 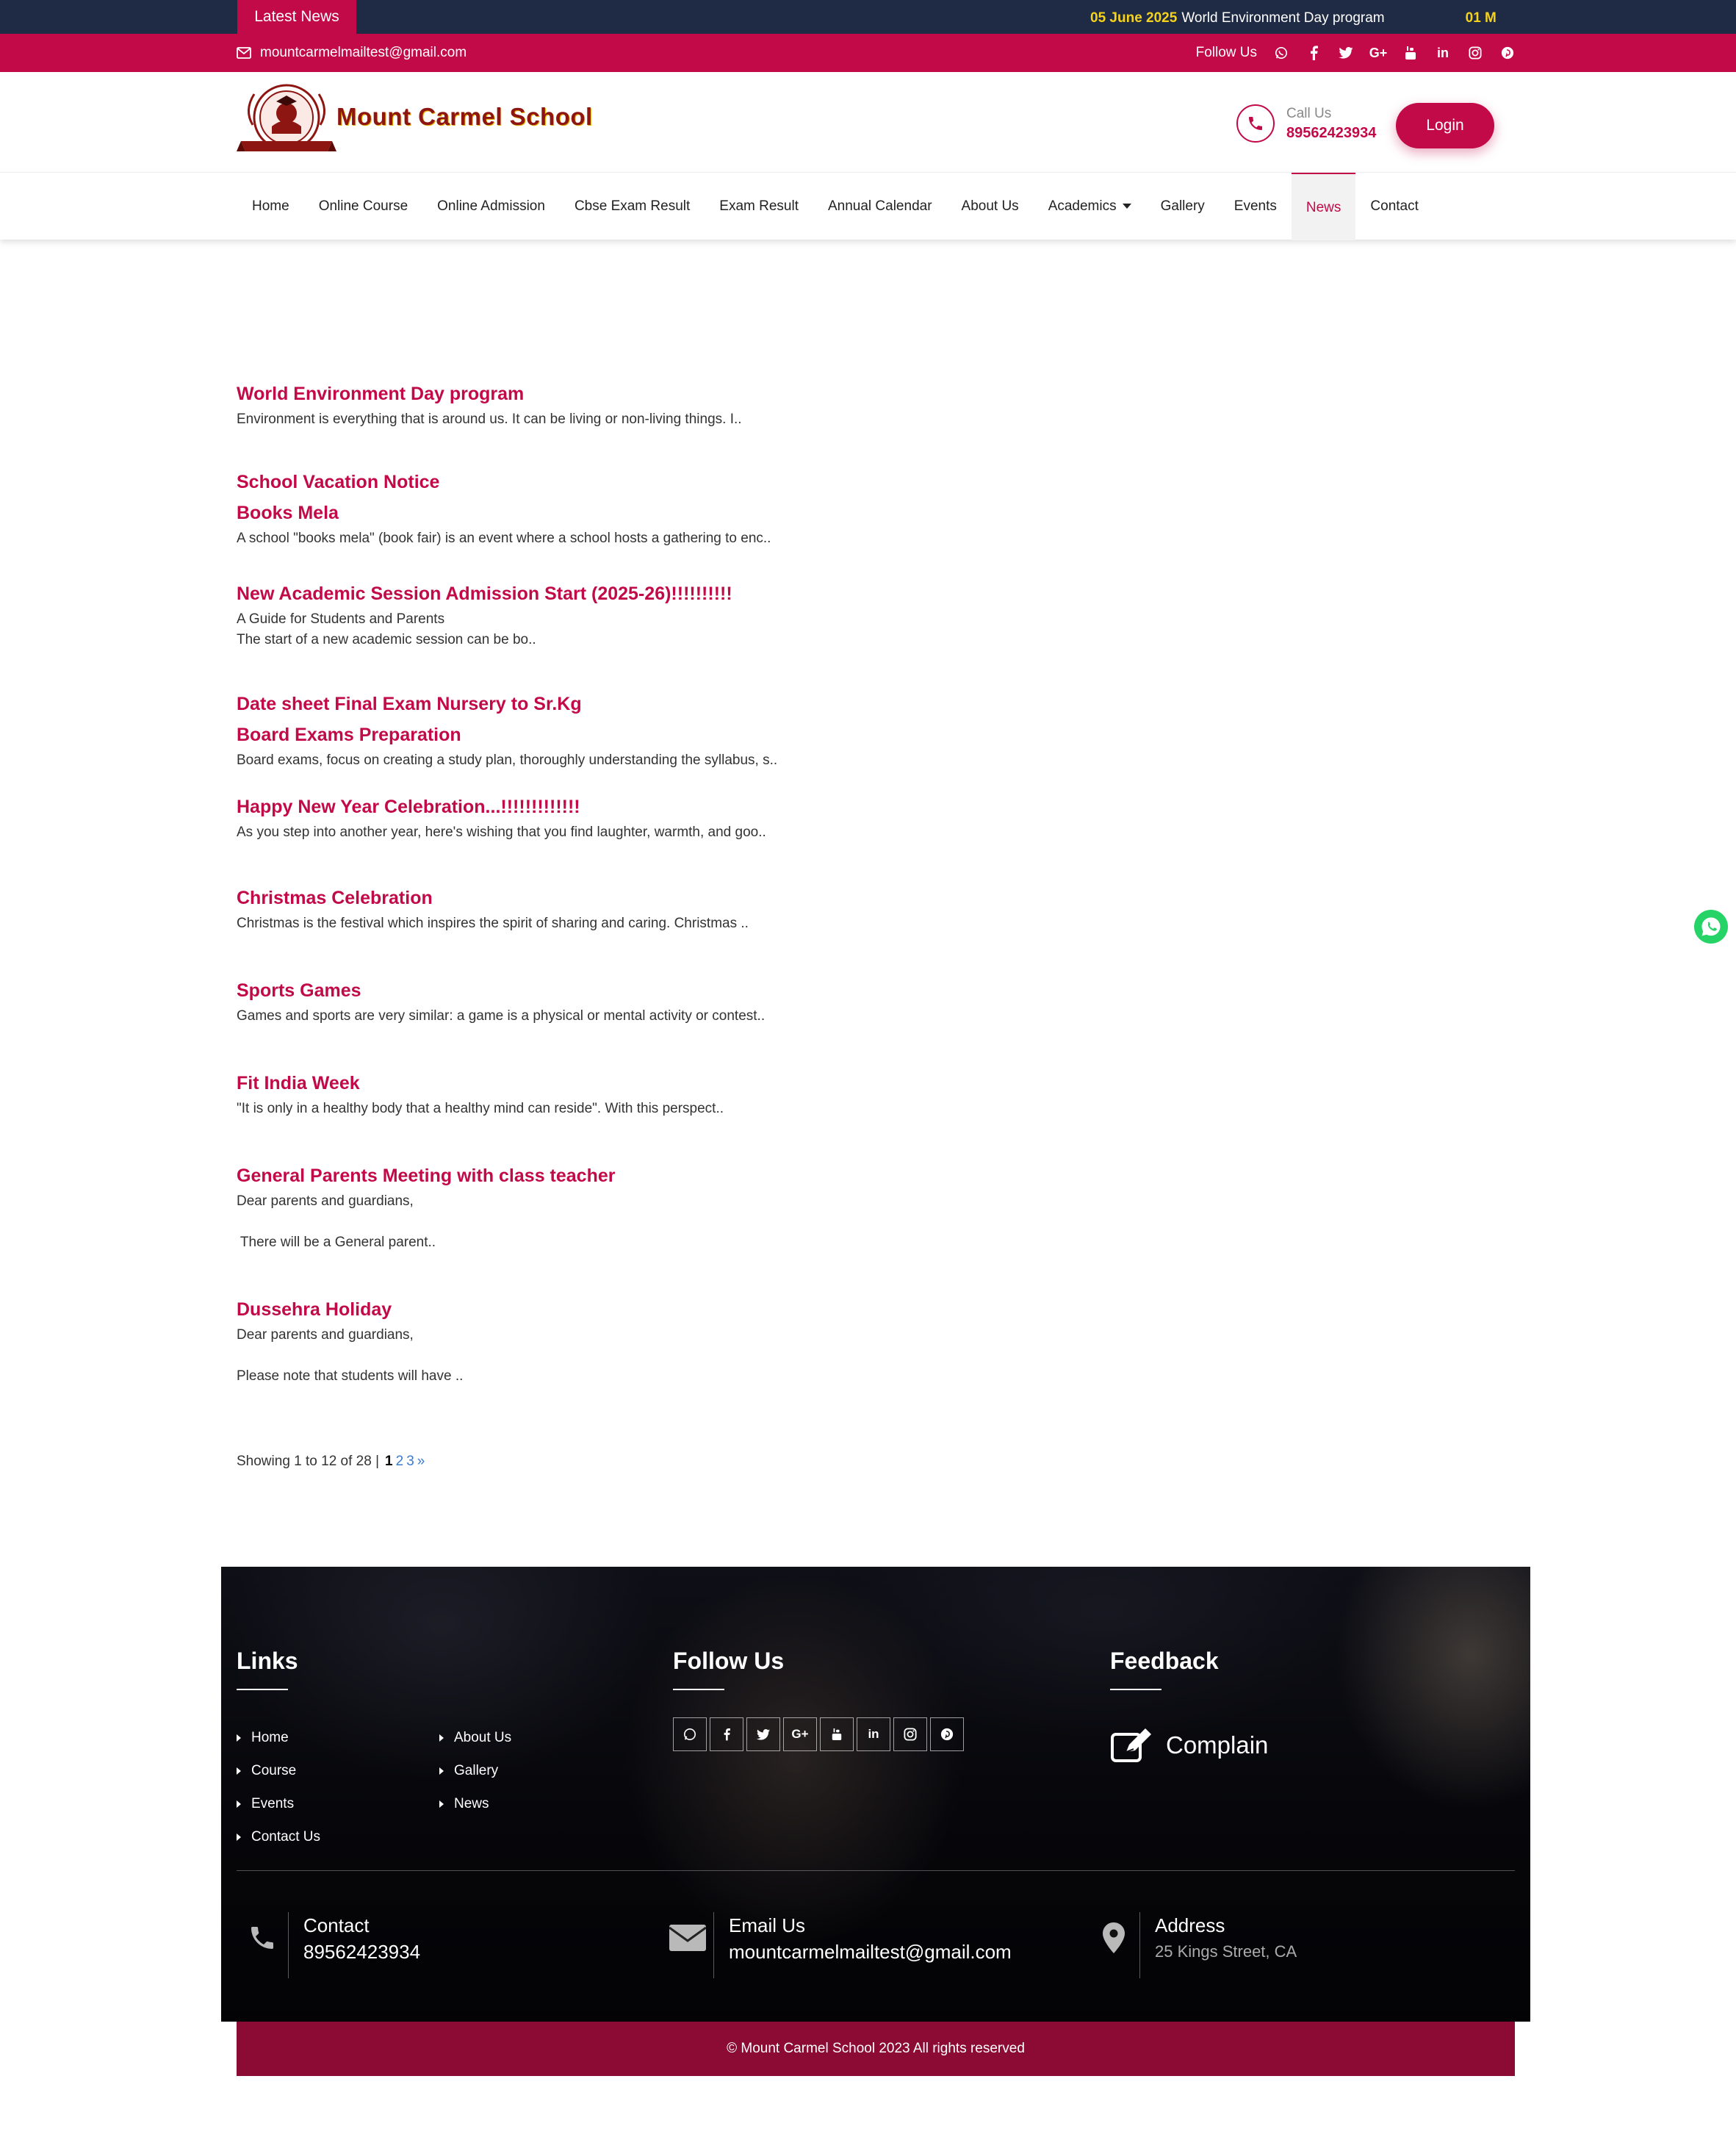 I want to click on nav-item-cbse-exam-result: Cbse Exam Result, so click(x=632, y=206).